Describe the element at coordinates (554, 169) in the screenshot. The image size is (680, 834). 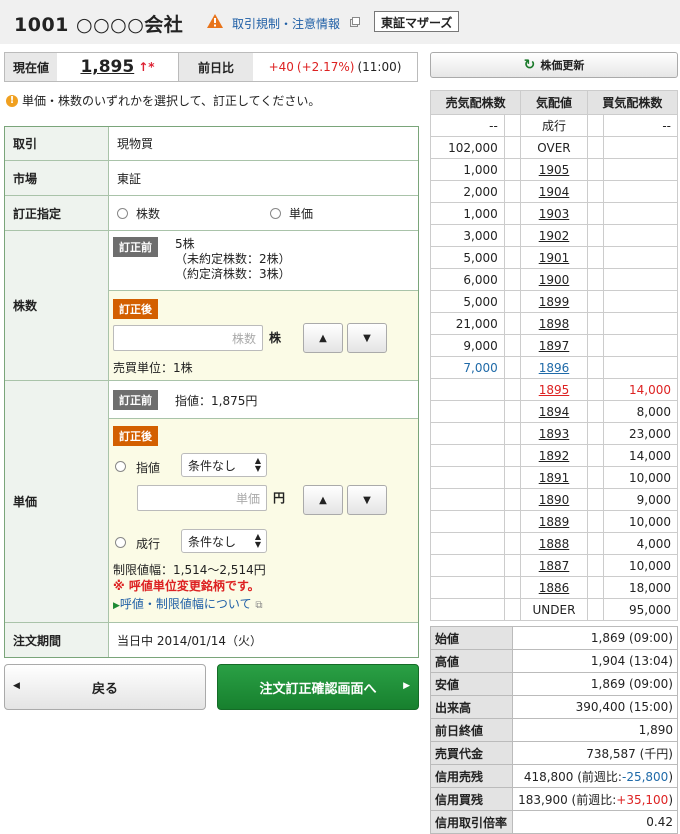
I see `quote-price: 1905` at that location.